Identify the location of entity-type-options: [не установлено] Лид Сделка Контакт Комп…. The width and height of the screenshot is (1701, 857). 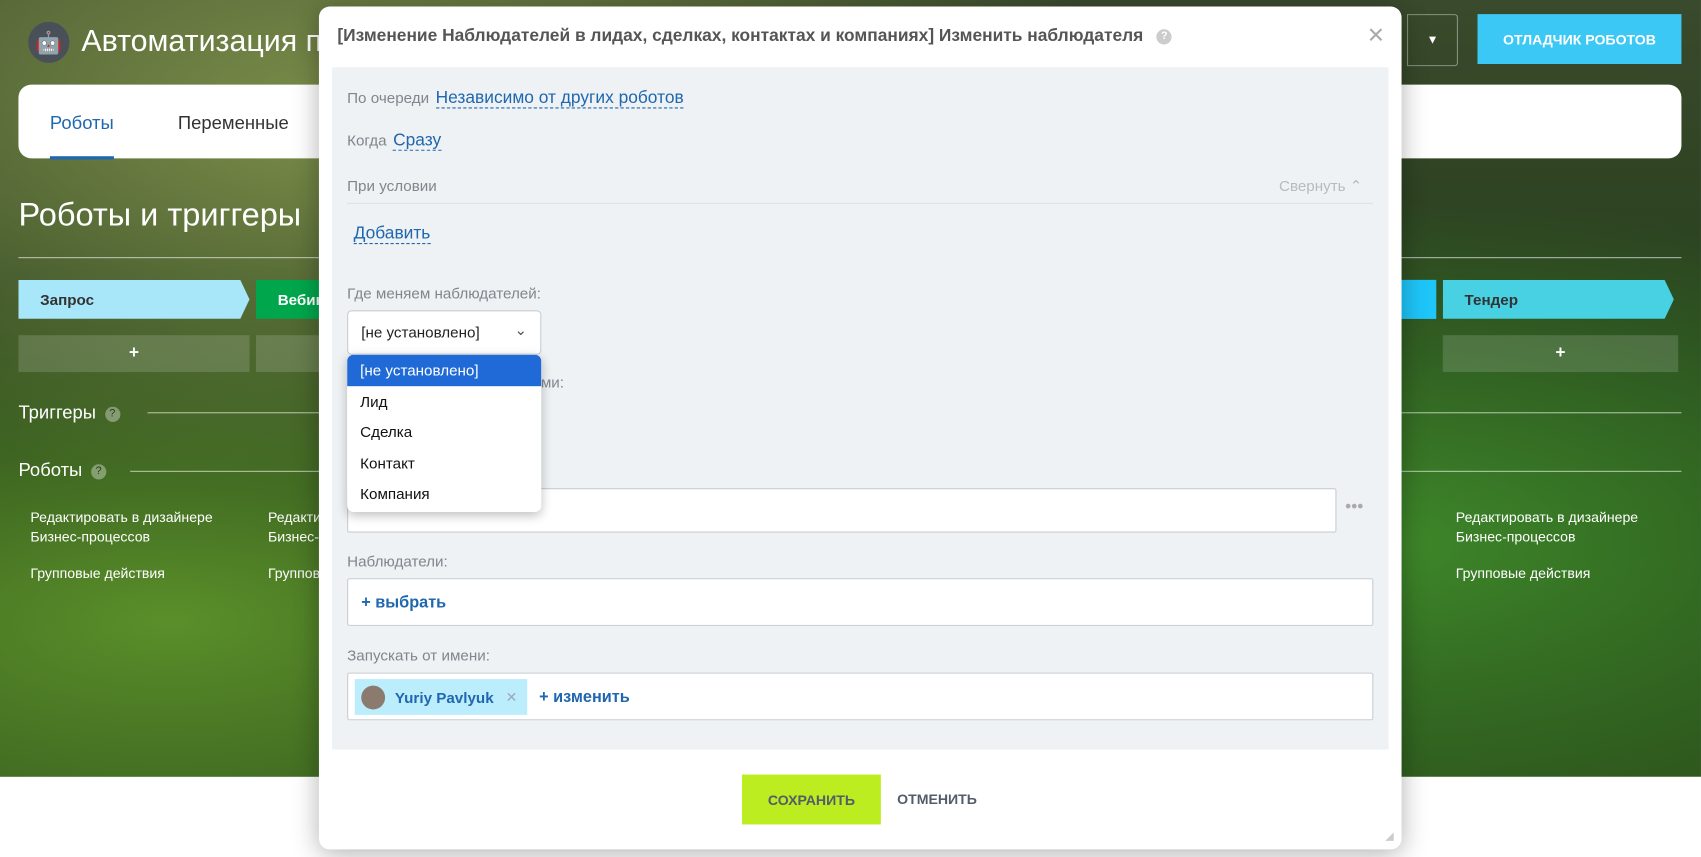
(444, 433).